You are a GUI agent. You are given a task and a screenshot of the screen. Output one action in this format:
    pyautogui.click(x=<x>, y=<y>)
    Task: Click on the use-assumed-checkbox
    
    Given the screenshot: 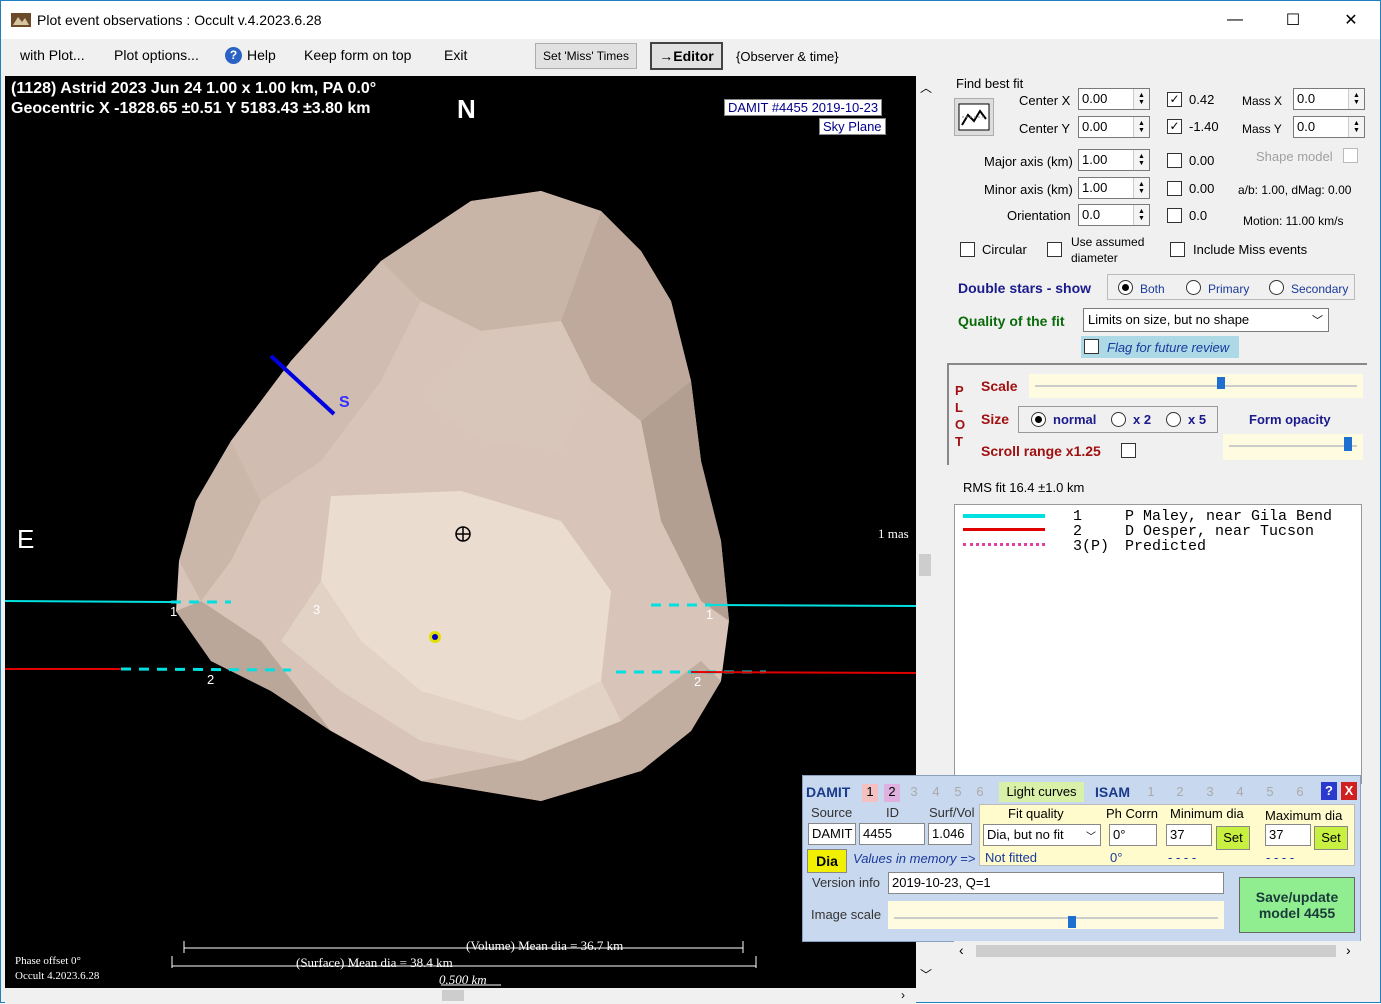 What is the action you would take?
    pyautogui.click(x=1054, y=249)
    